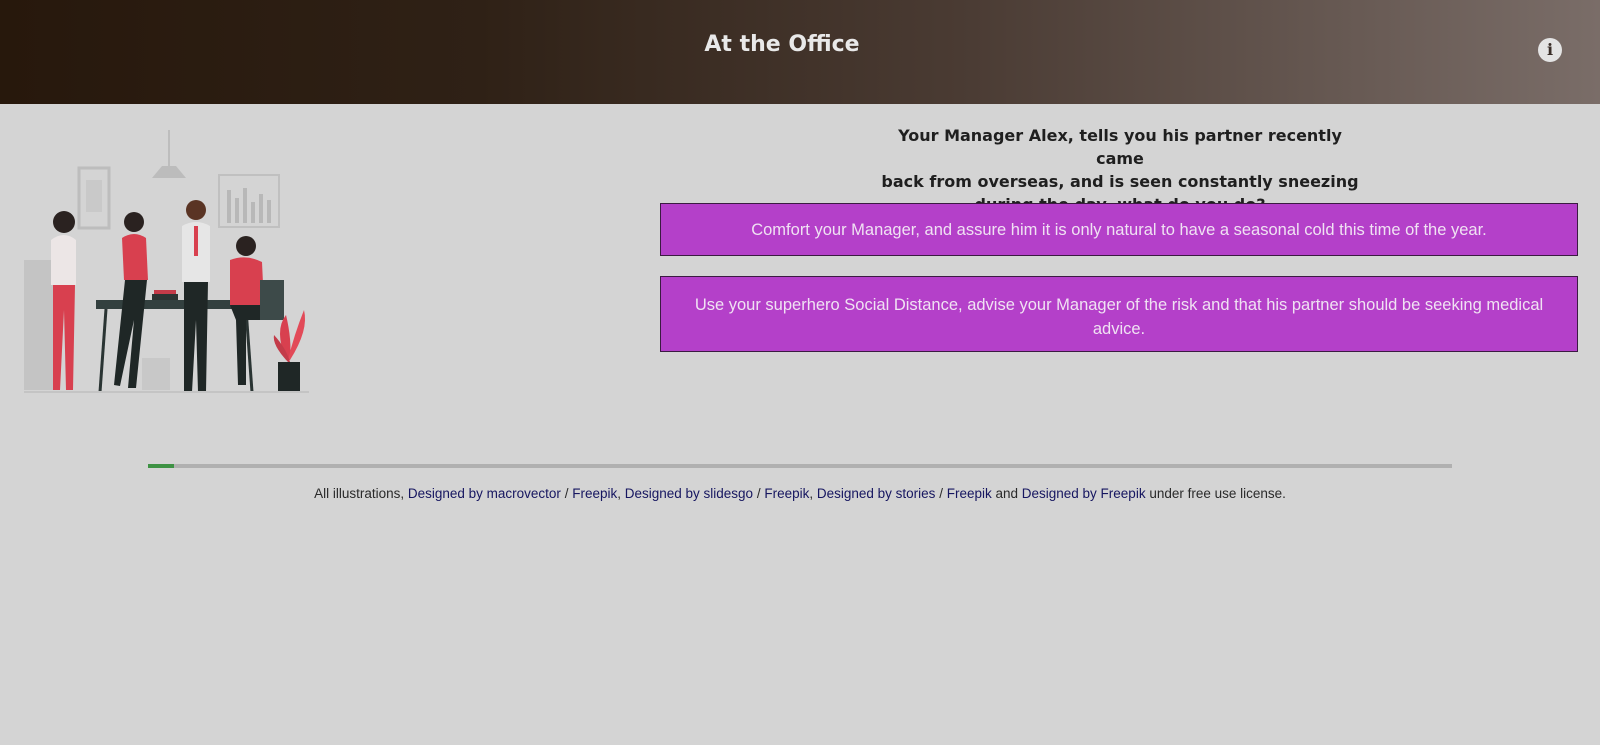 Image resolution: width=1600 pixels, height=745 pixels. I want to click on page-title: At the Office, so click(782, 44).